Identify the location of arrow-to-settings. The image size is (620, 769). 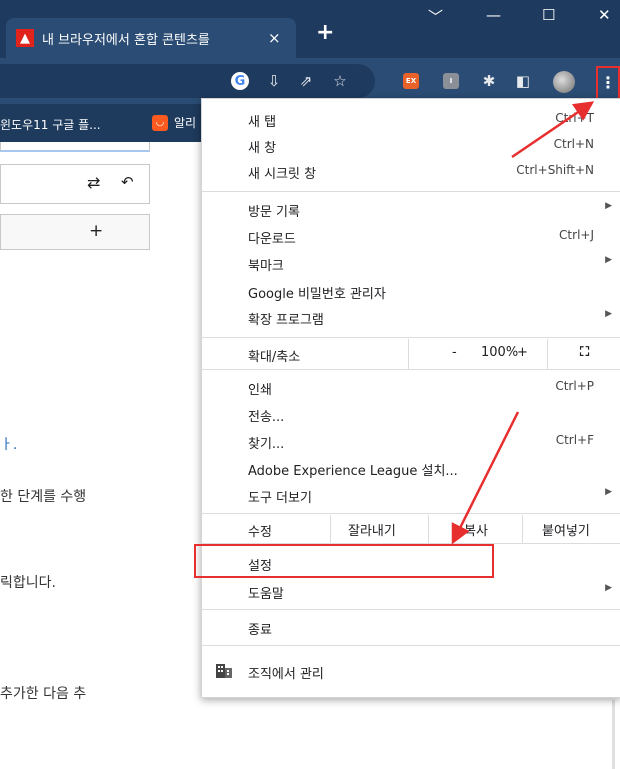
(485, 478).